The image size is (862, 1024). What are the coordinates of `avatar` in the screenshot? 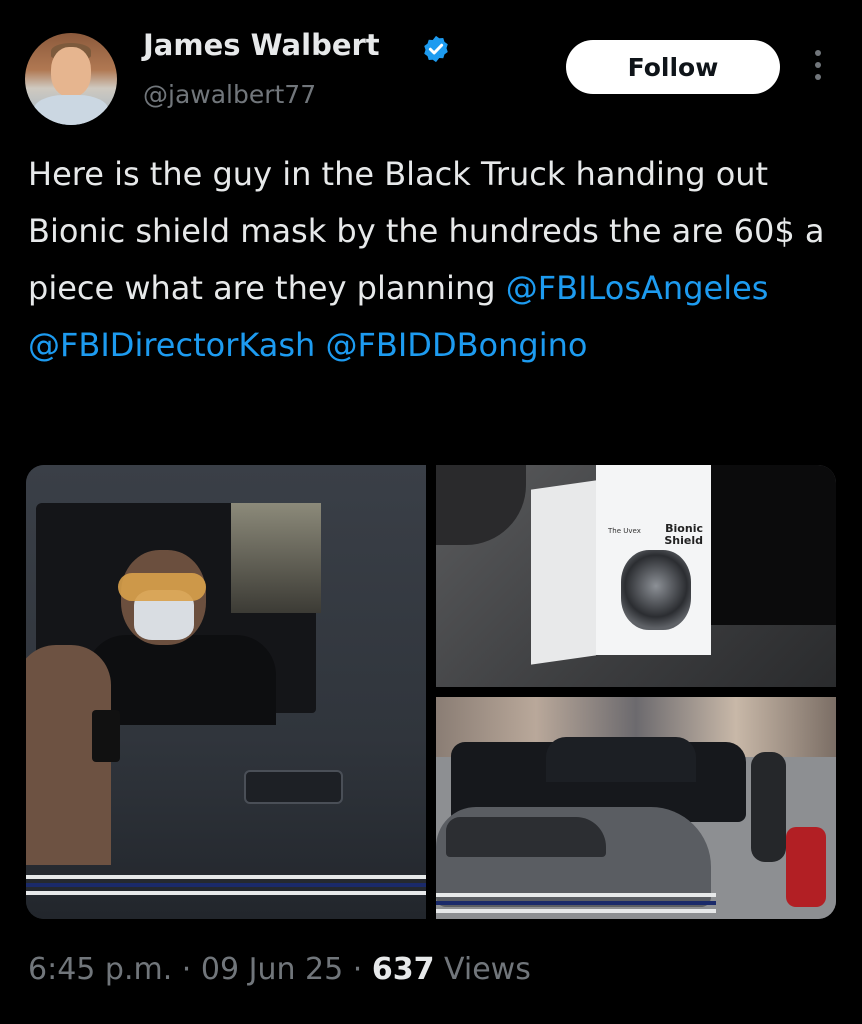 It's located at (71, 79).